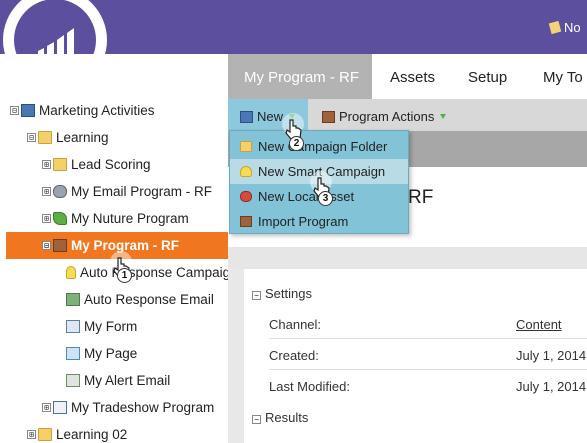 The image size is (587, 443). Describe the element at coordinates (328, 116) in the screenshot. I see `program-actions-icon` at that location.